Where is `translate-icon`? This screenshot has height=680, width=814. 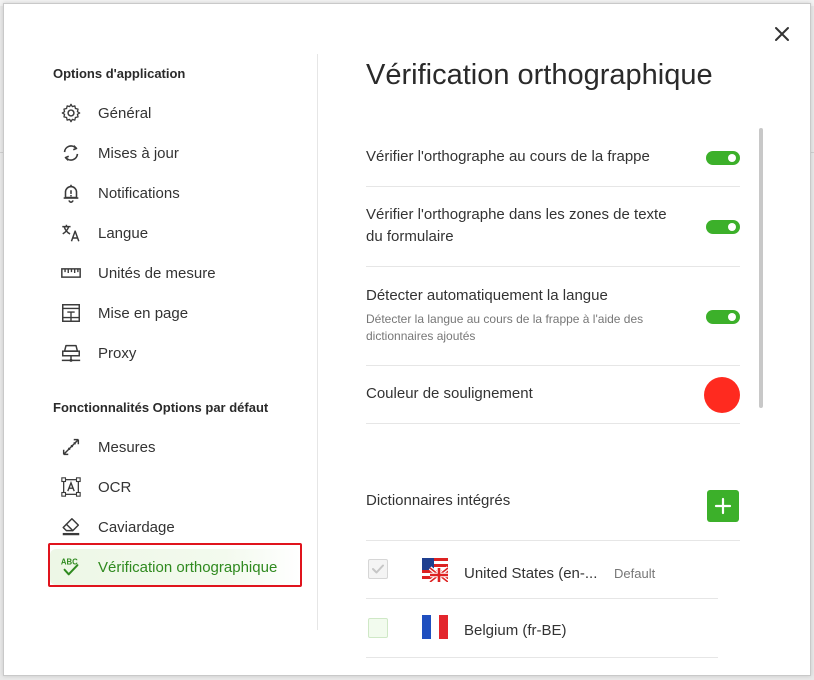 translate-icon is located at coordinates (71, 233).